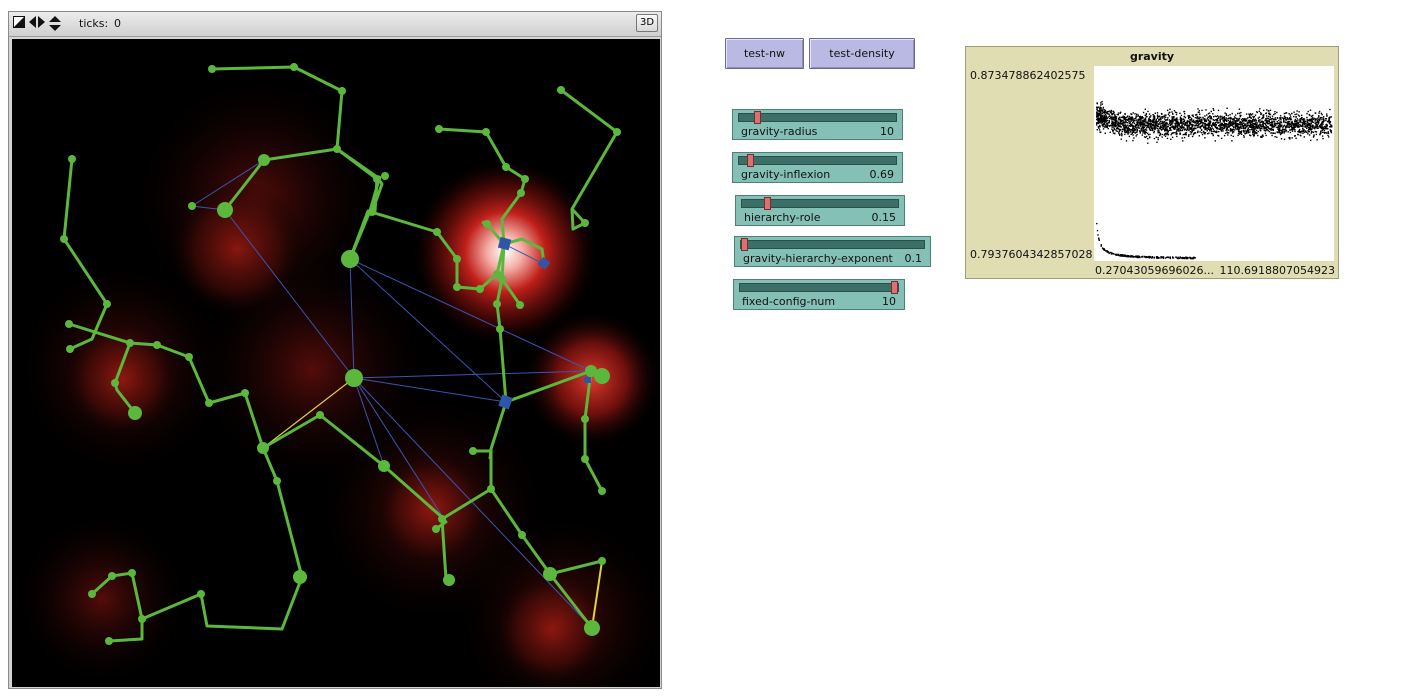  Describe the element at coordinates (55, 25) in the screenshot. I see `resize-vertical-icon` at that location.